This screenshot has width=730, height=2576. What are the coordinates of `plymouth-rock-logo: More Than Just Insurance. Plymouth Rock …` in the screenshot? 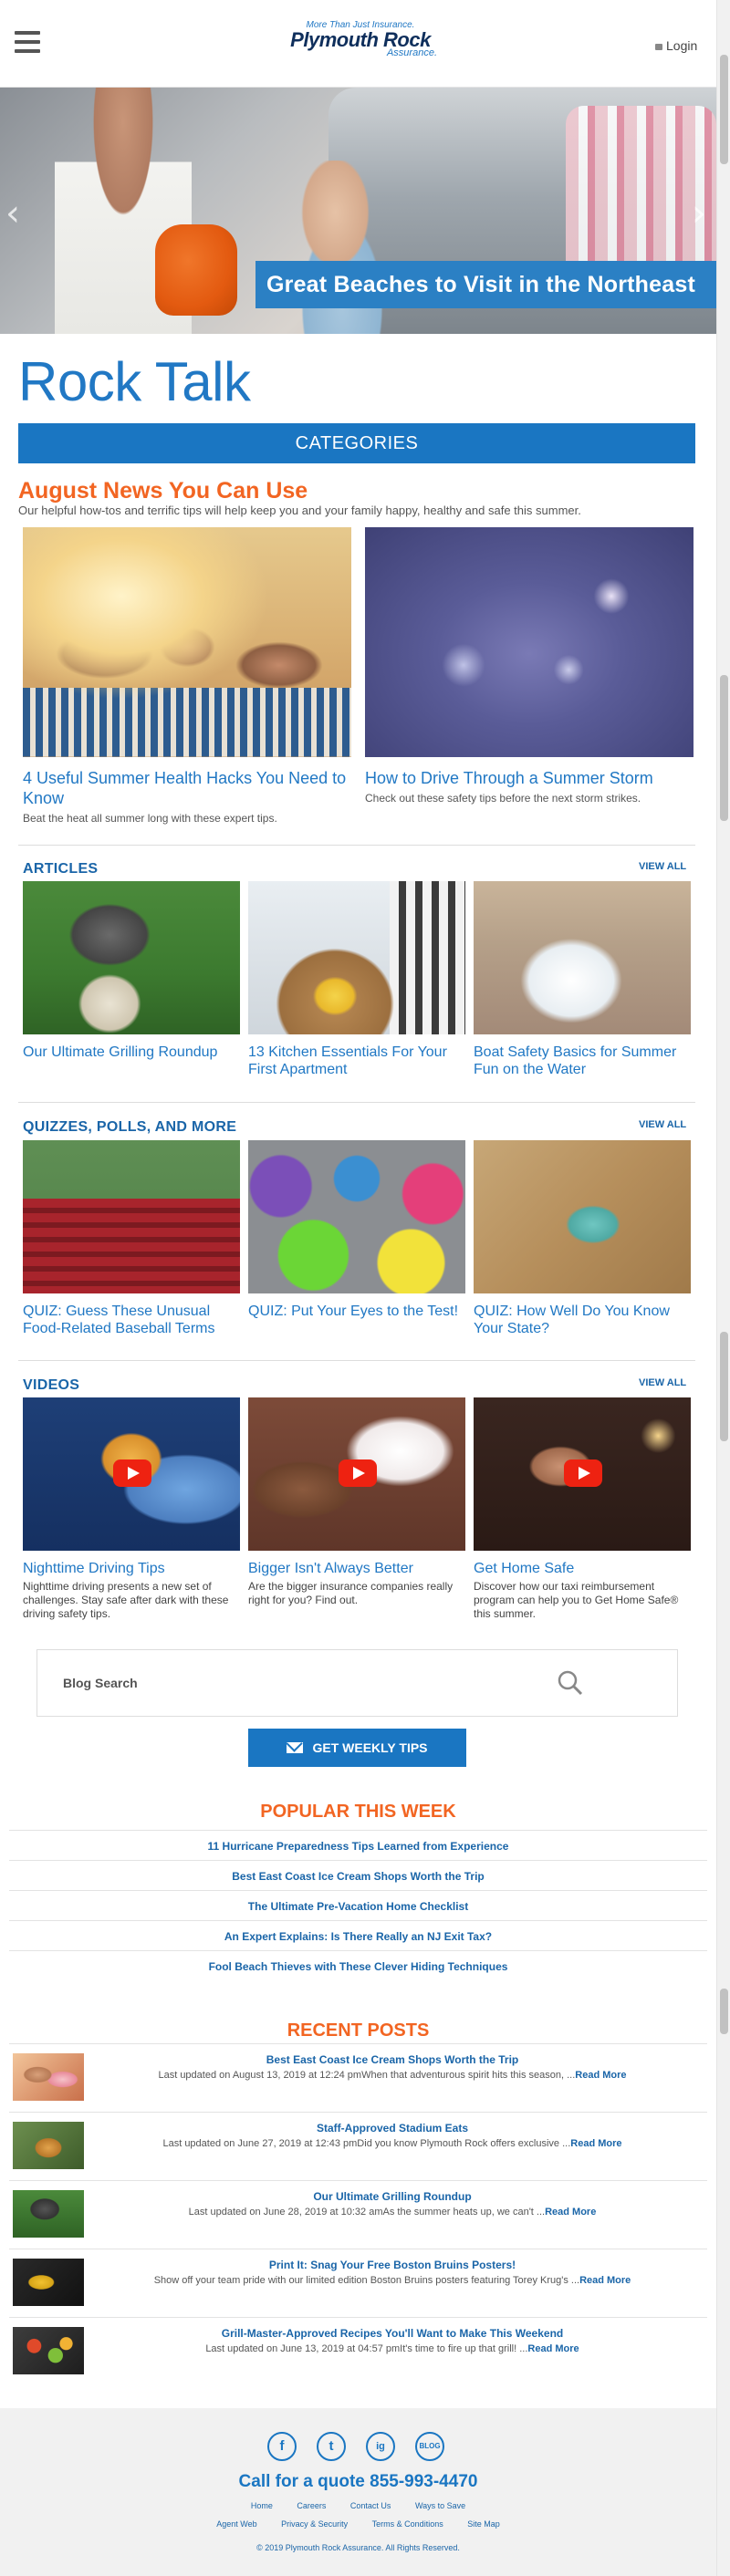 It's located at (360, 39).